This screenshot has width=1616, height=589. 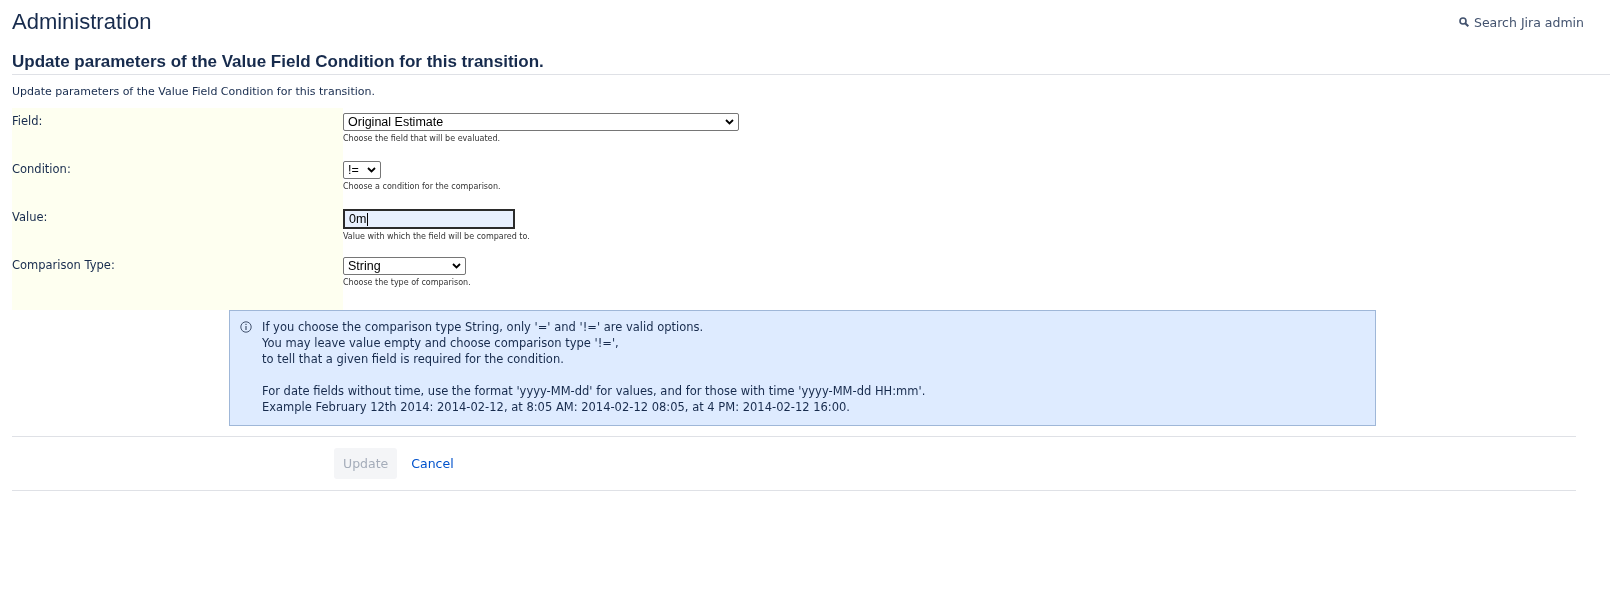 I want to click on info-text: For date fields without time, use the format 'yyyy-MM-dd' for values, and for those with time 'yyyy-MM-dd HH:mm'. Example February 12th 2014: 2014-02-12, at 8:05 AM: 2014-02-12 08:05, at 4 PM: 2014-02-12 16:00., so click(x=594, y=399).